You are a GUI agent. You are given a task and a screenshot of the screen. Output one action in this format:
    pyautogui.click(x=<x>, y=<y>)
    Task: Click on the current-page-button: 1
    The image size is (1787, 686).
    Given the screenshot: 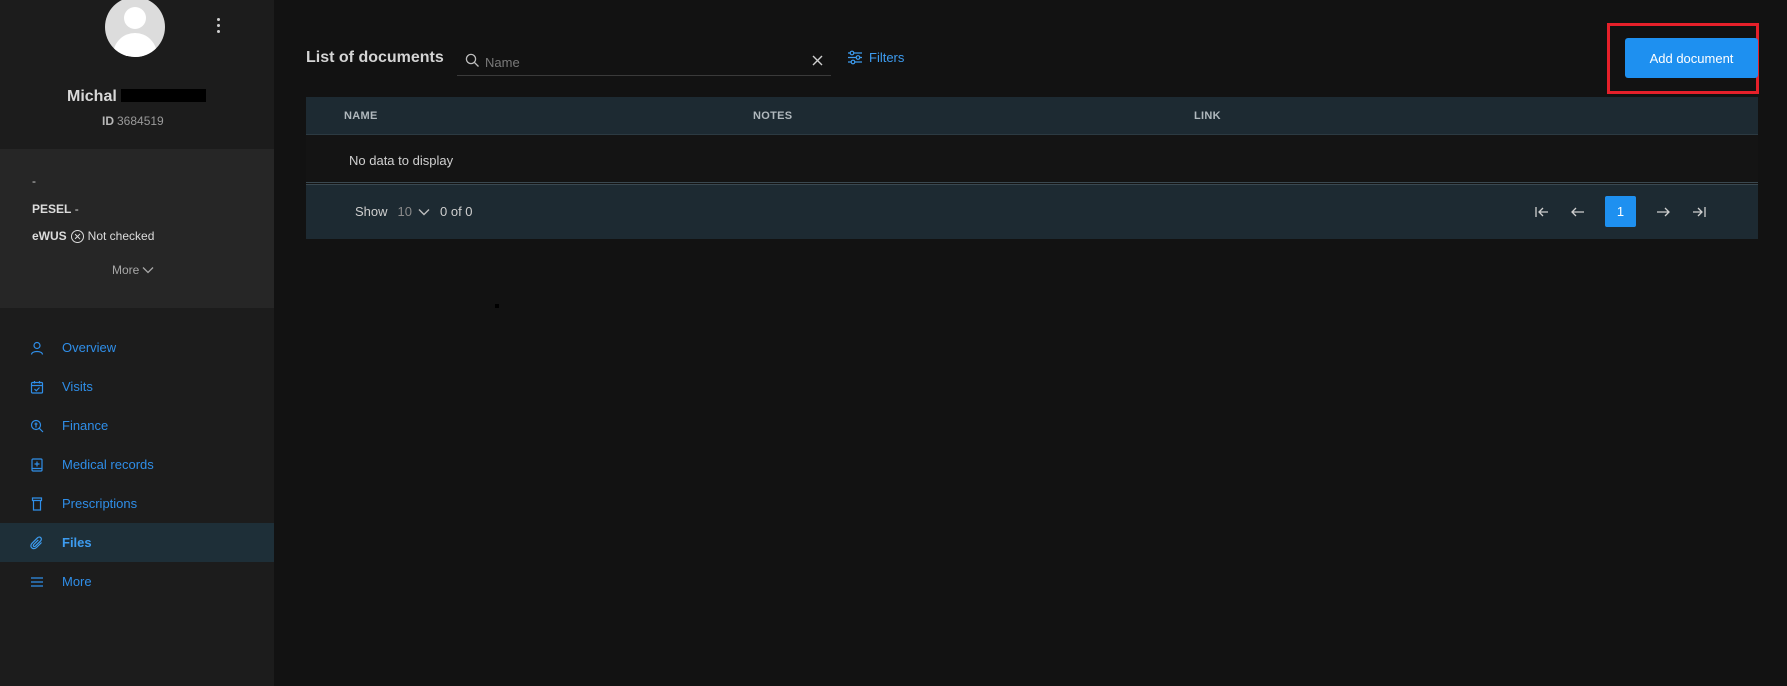 What is the action you would take?
    pyautogui.click(x=1620, y=211)
    